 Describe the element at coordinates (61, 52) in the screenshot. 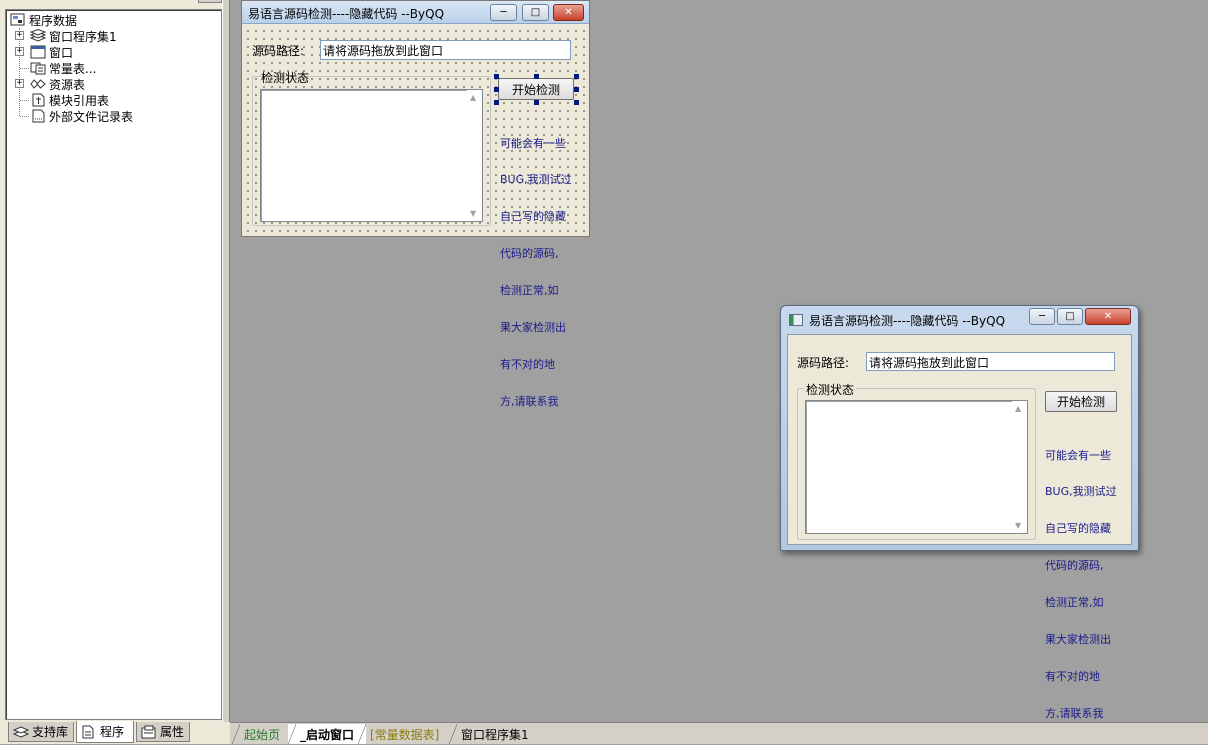

I see `tree-item-label: 窗口` at that location.